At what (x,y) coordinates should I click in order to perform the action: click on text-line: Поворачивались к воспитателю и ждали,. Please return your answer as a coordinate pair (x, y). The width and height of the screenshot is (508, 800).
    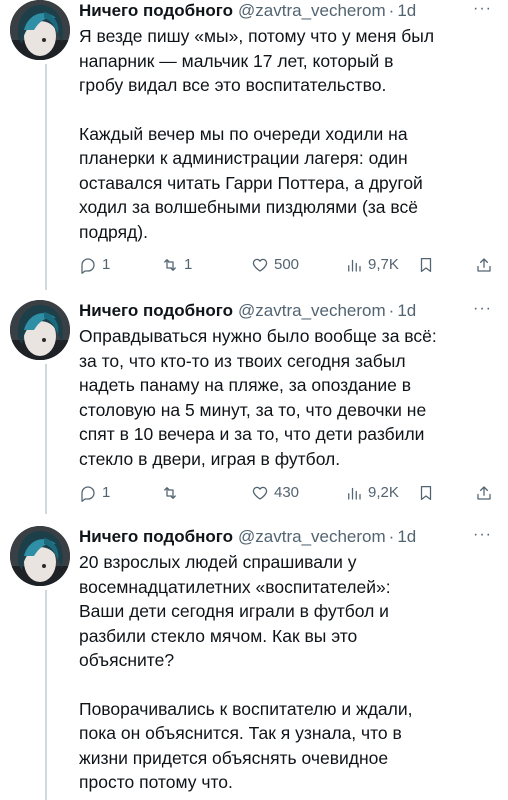
    Looking at the image, I should click on (246, 708).